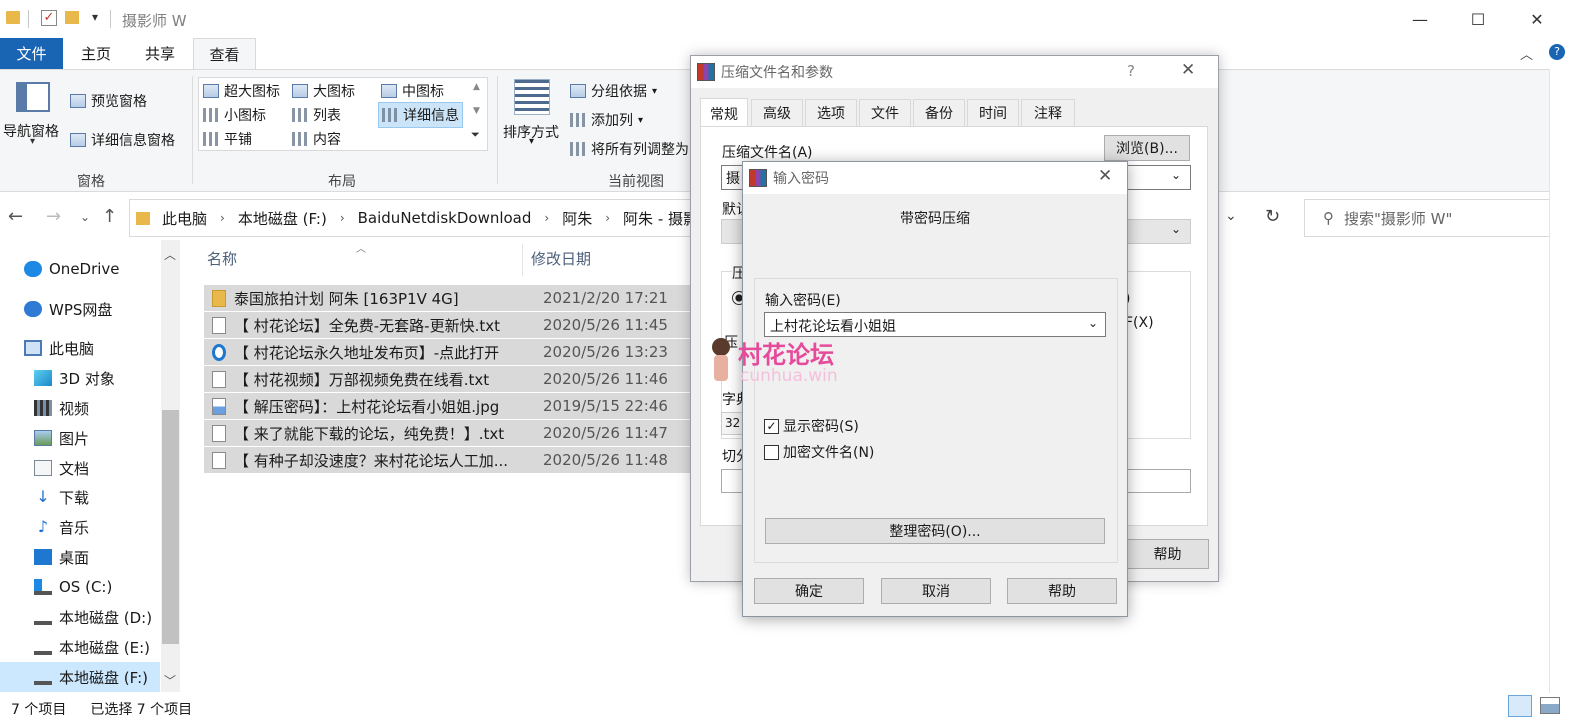 The width and height of the screenshot is (1577, 725). I want to click on nav-item-music: ♪ 音乐, so click(80, 527).